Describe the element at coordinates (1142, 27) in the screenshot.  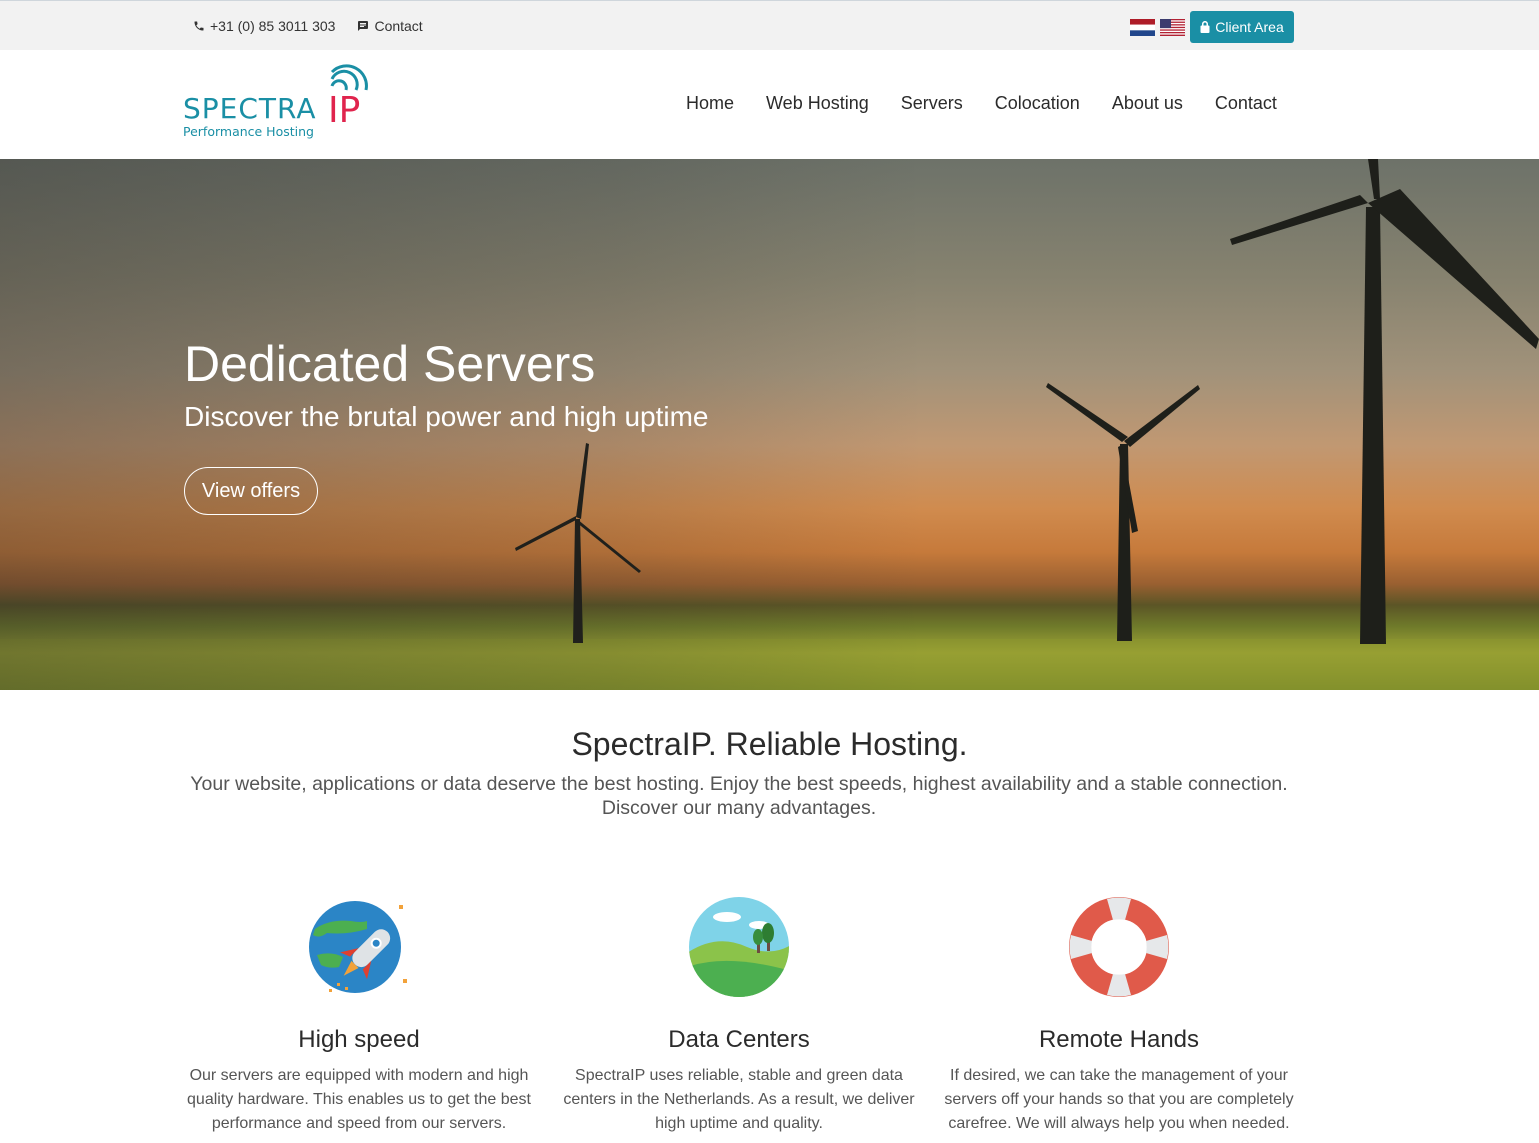
I see `flag-nl-icon` at that location.